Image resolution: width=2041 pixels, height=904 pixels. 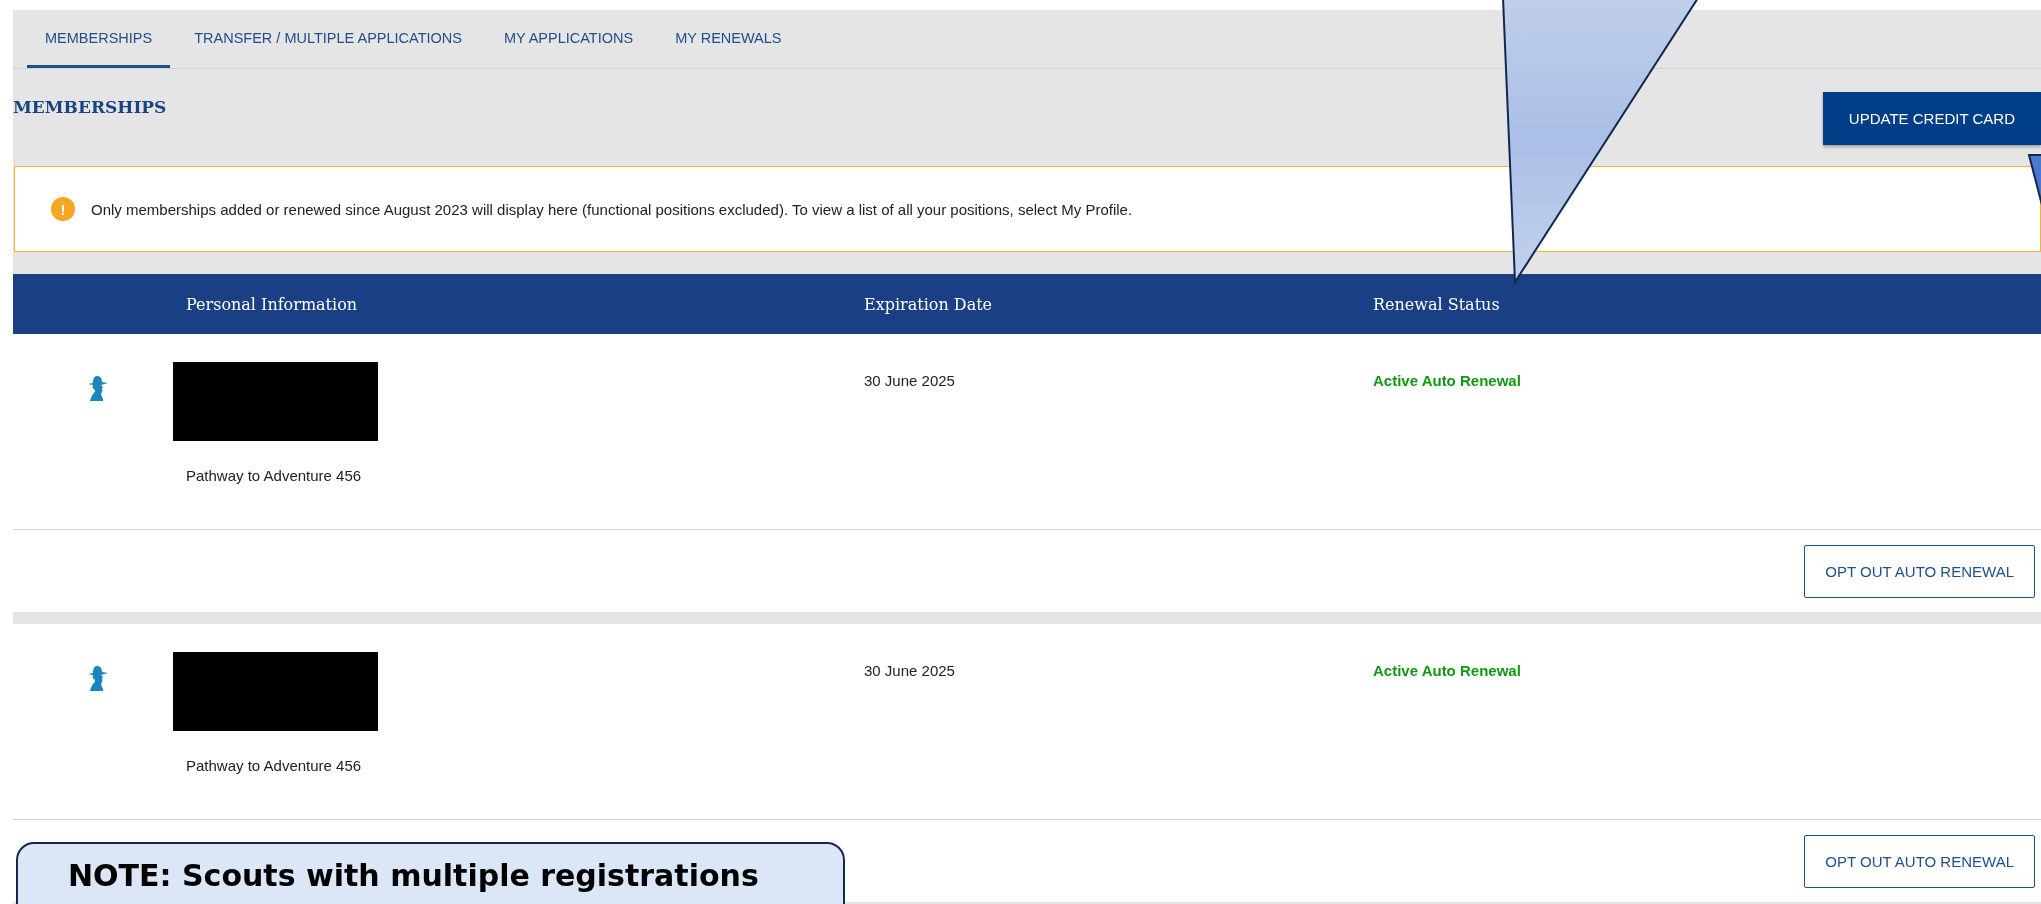 I want to click on column-header: Expiration Date, so click(x=928, y=304).